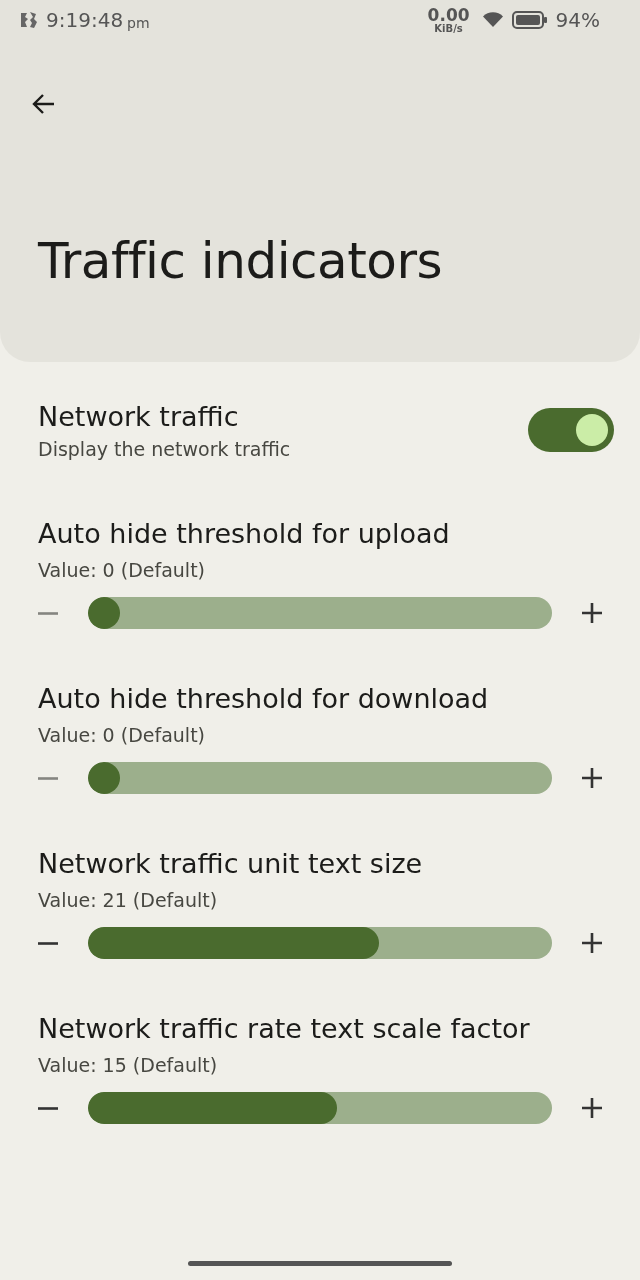 The width and height of the screenshot is (640, 1280). What do you see at coordinates (571, 430) in the screenshot?
I see `toggle-switch` at bounding box center [571, 430].